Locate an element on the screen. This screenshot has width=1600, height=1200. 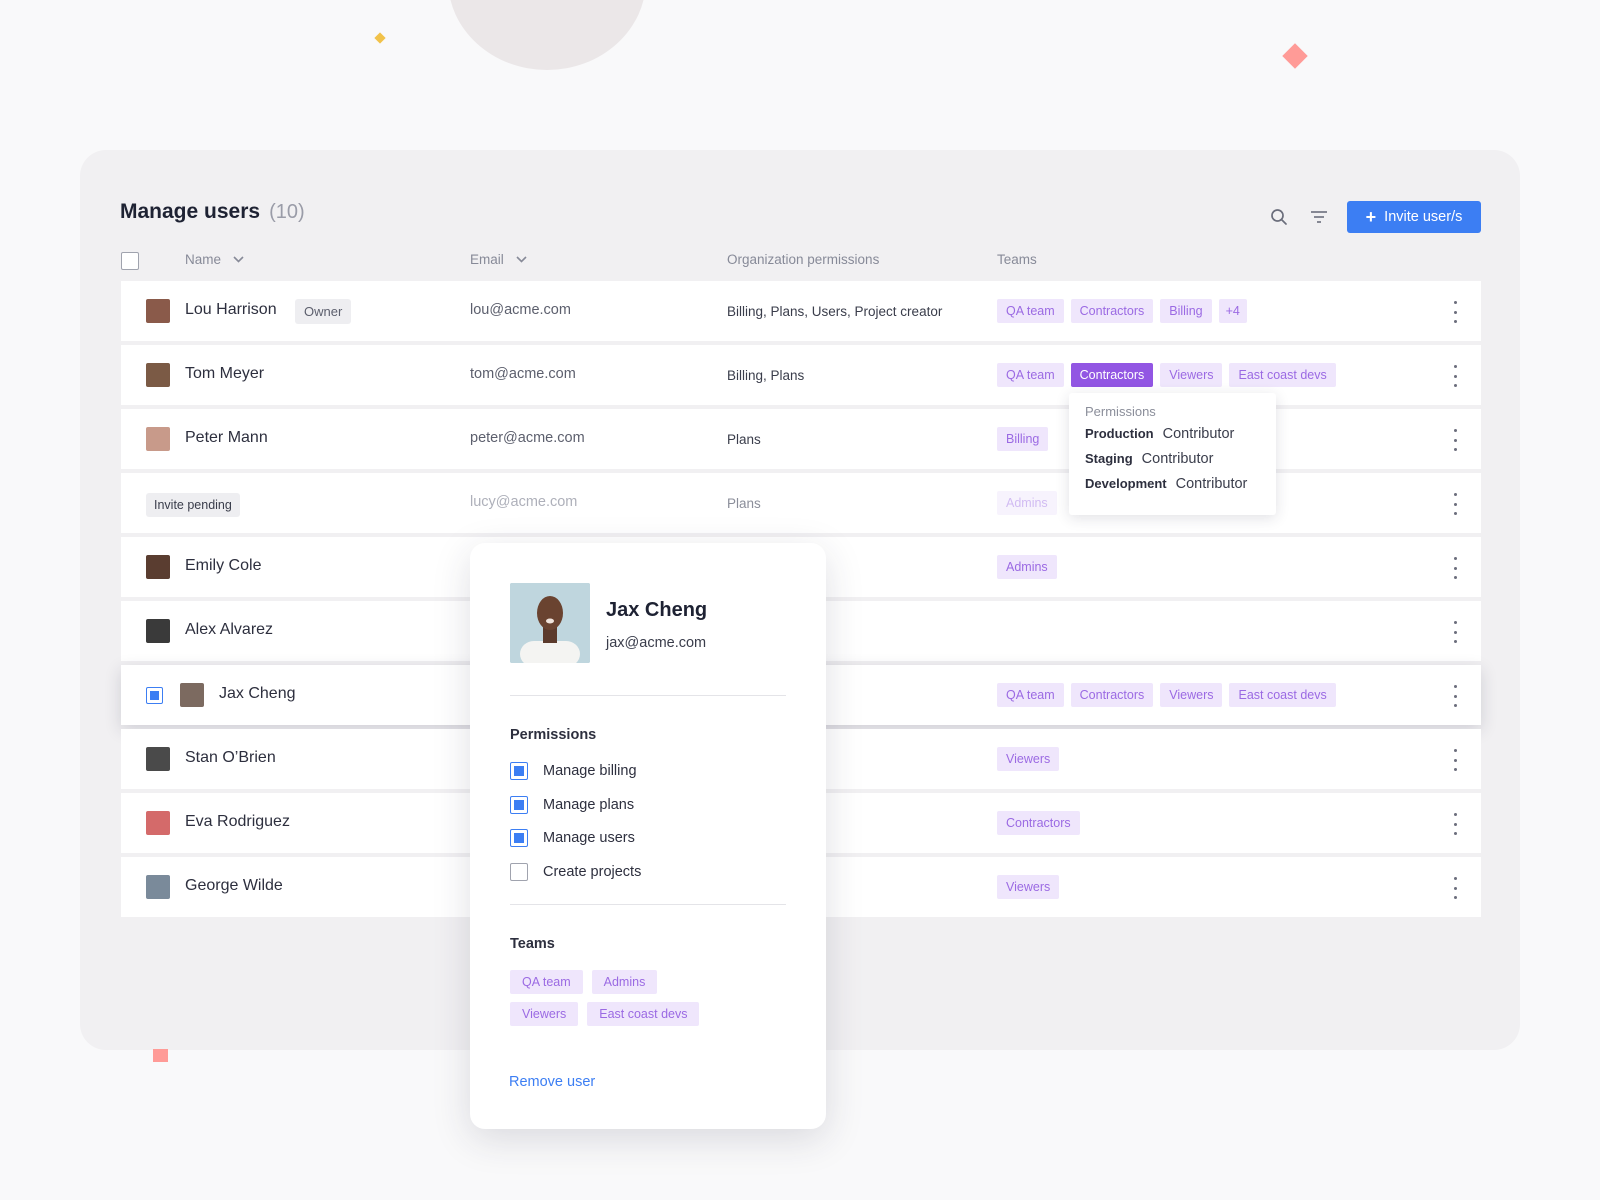
page-header: Manage users (10) is located at coordinates (212, 212).